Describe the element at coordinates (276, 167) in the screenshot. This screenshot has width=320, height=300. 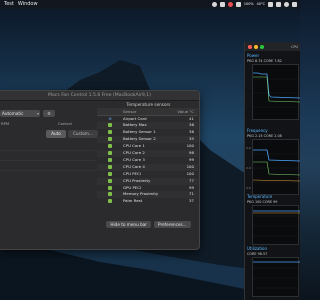
I see `frequency-graph` at that location.